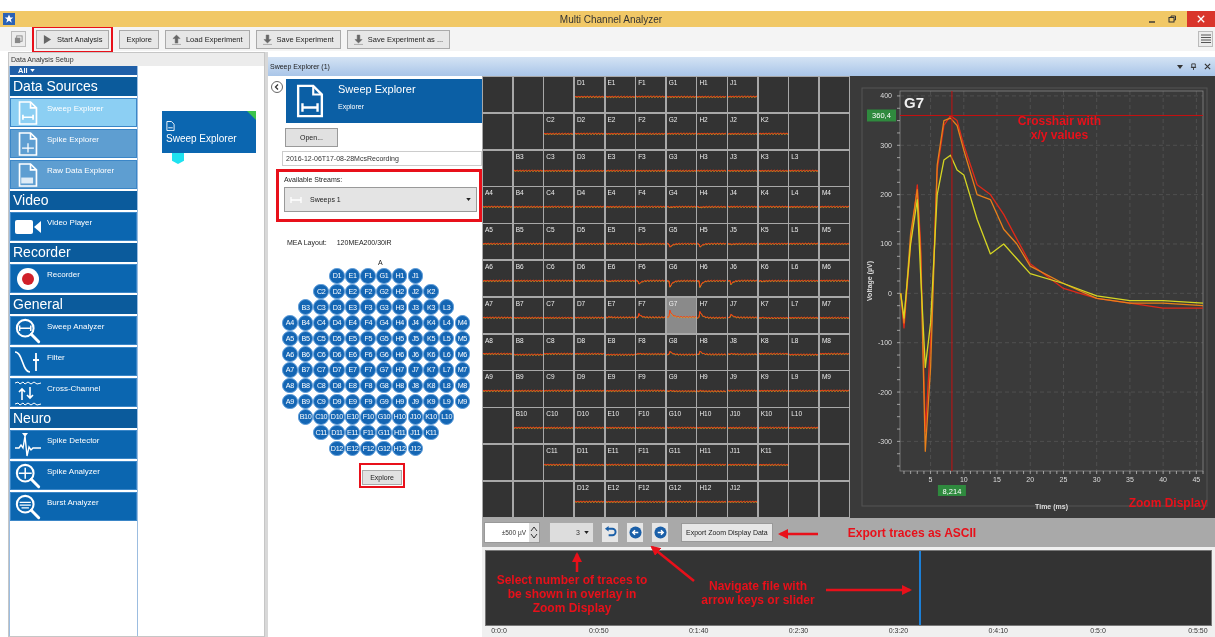 The image size is (1215, 637). What do you see at coordinates (611, 19) in the screenshot?
I see `window-title: Multi Channel Analyzer` at bounding box center [611, 19].